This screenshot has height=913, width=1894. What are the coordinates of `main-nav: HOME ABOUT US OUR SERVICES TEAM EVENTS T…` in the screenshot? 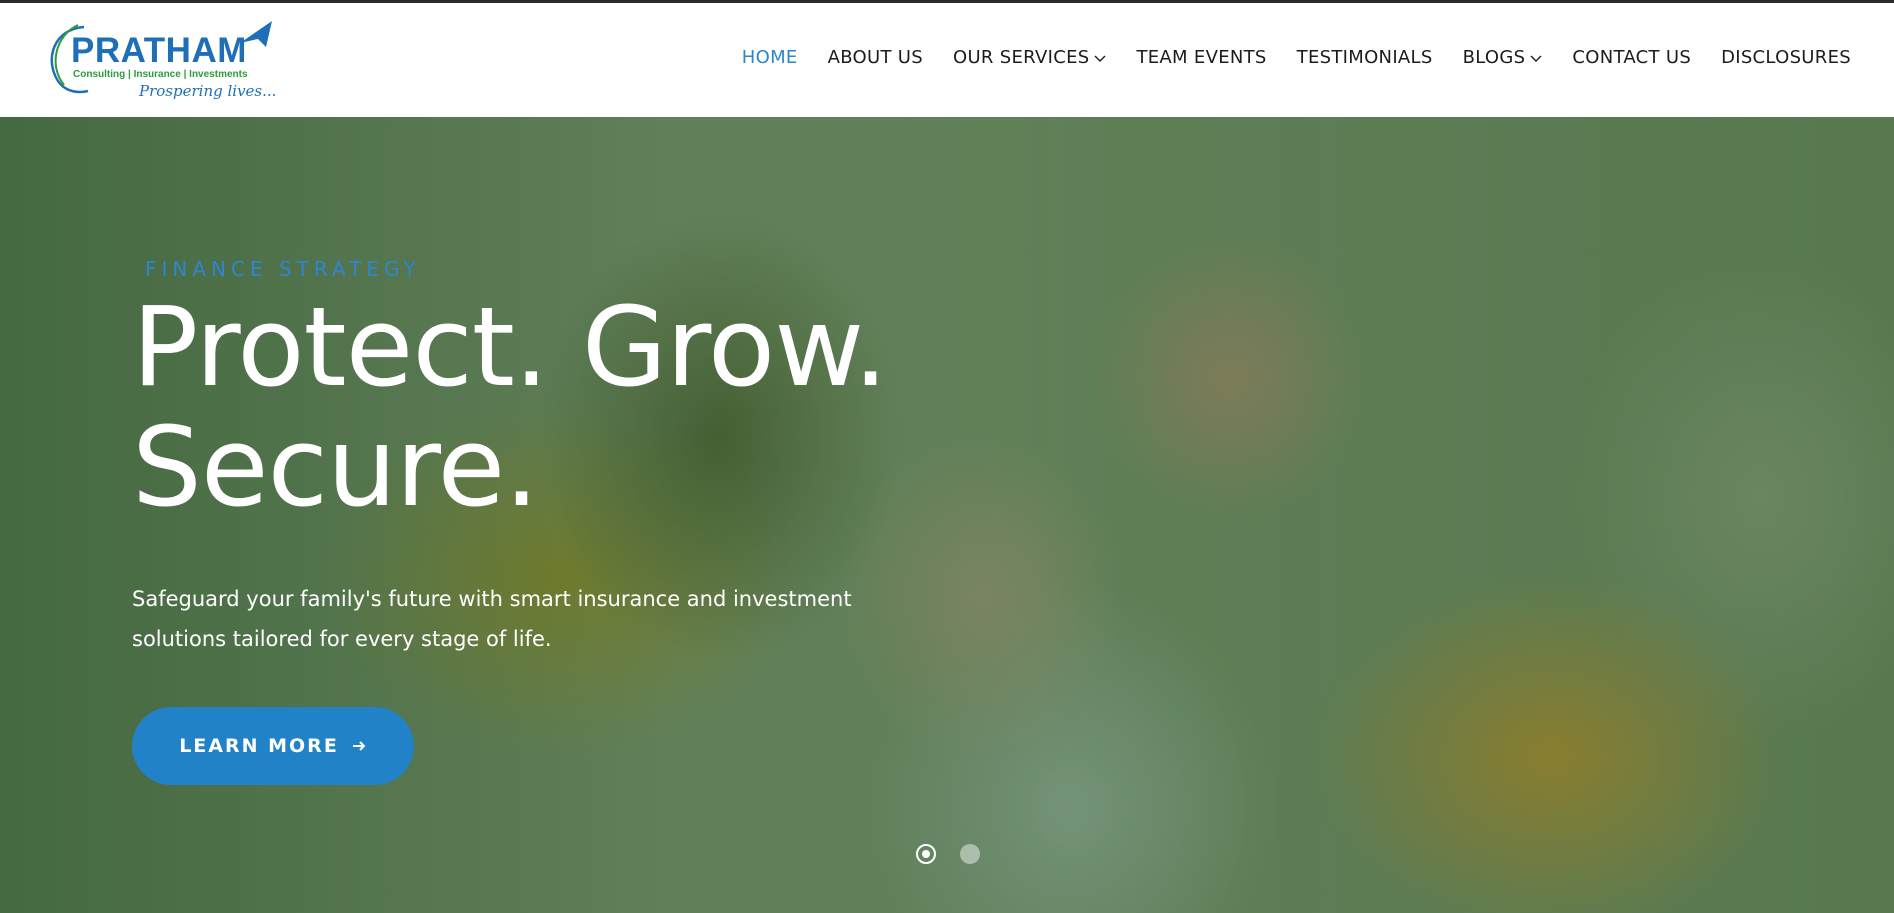 It's located at (1281, 57).